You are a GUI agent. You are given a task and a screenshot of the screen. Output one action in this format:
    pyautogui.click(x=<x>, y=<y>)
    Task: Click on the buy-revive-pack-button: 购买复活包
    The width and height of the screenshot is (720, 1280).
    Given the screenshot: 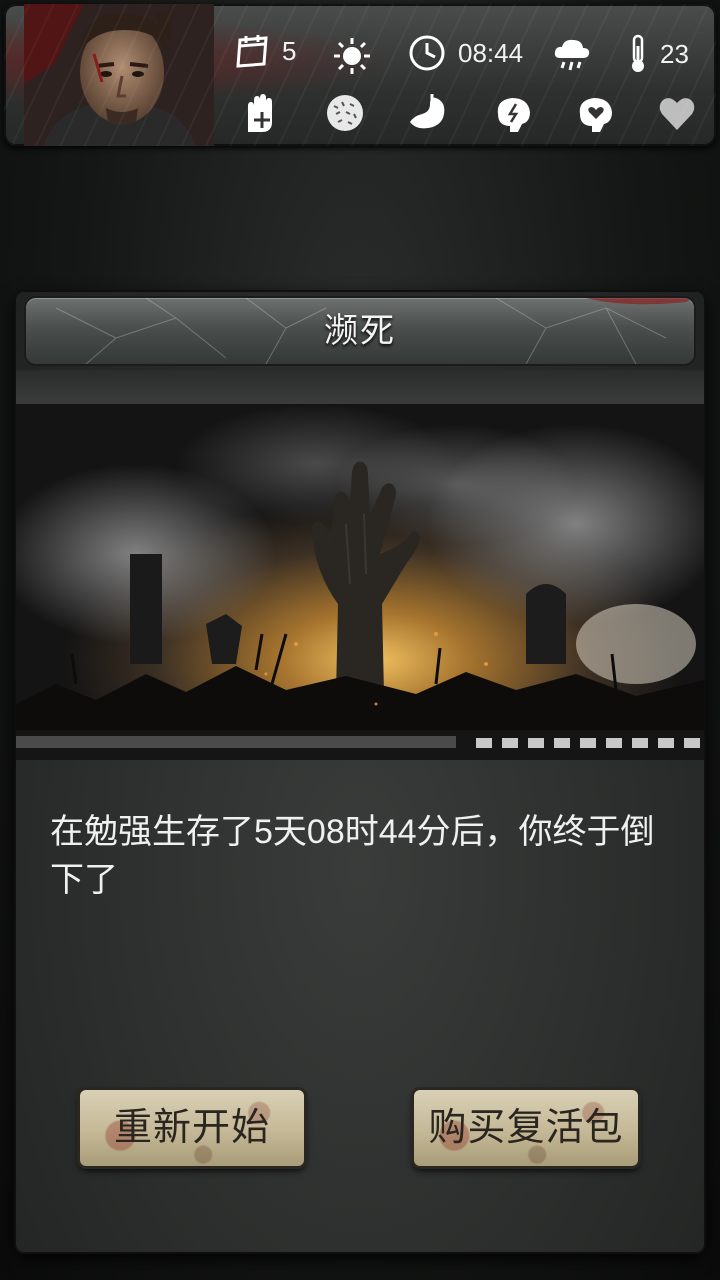 What is the action you would take?
    pyautogui.click(x=526, y=1128)
    